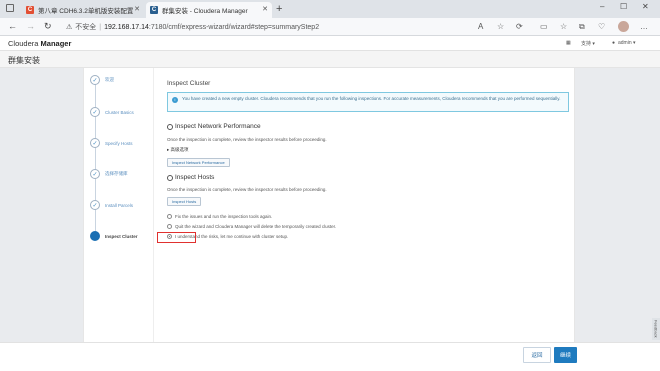 This screenshot has width=660, height=371. I want to click on step-install-parcels: ✓ Install Parcels, so click(111, 205).